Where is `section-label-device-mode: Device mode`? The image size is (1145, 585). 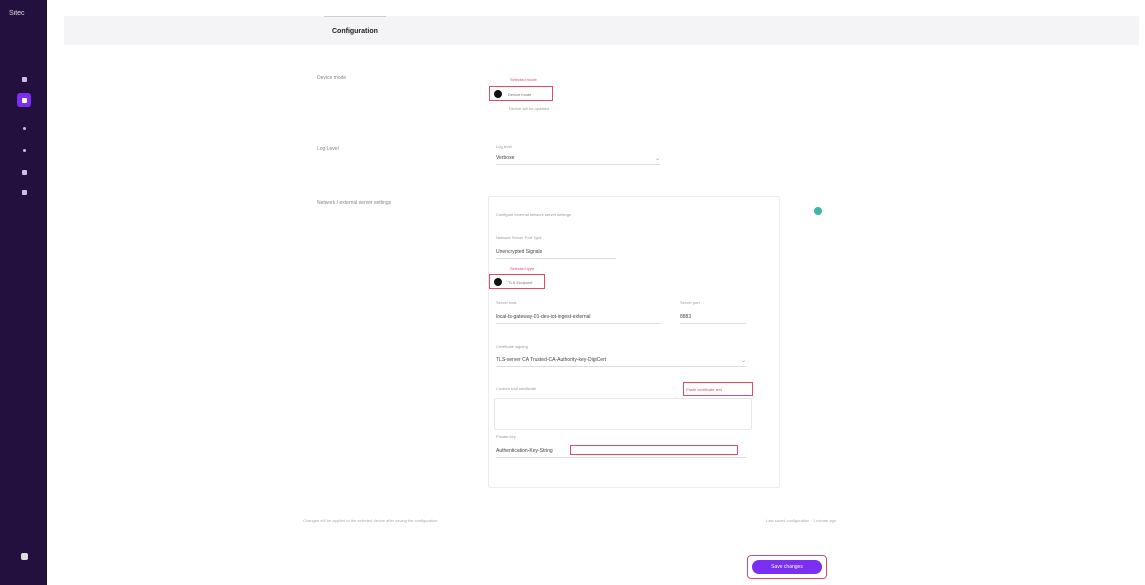
section-label-device-mode: Device mode is located at coordinates (332, 78).